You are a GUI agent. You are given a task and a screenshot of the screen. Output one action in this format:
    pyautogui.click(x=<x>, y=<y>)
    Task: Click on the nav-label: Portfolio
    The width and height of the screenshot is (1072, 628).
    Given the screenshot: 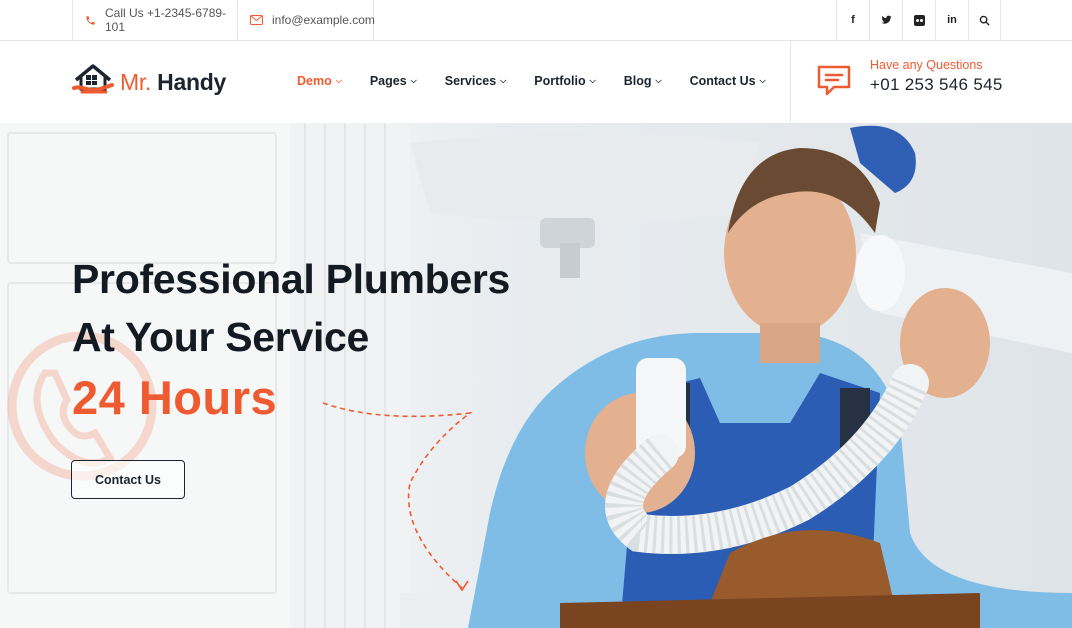 What is the action you would take?
    pyautogui.click(x=560, y=81)
    